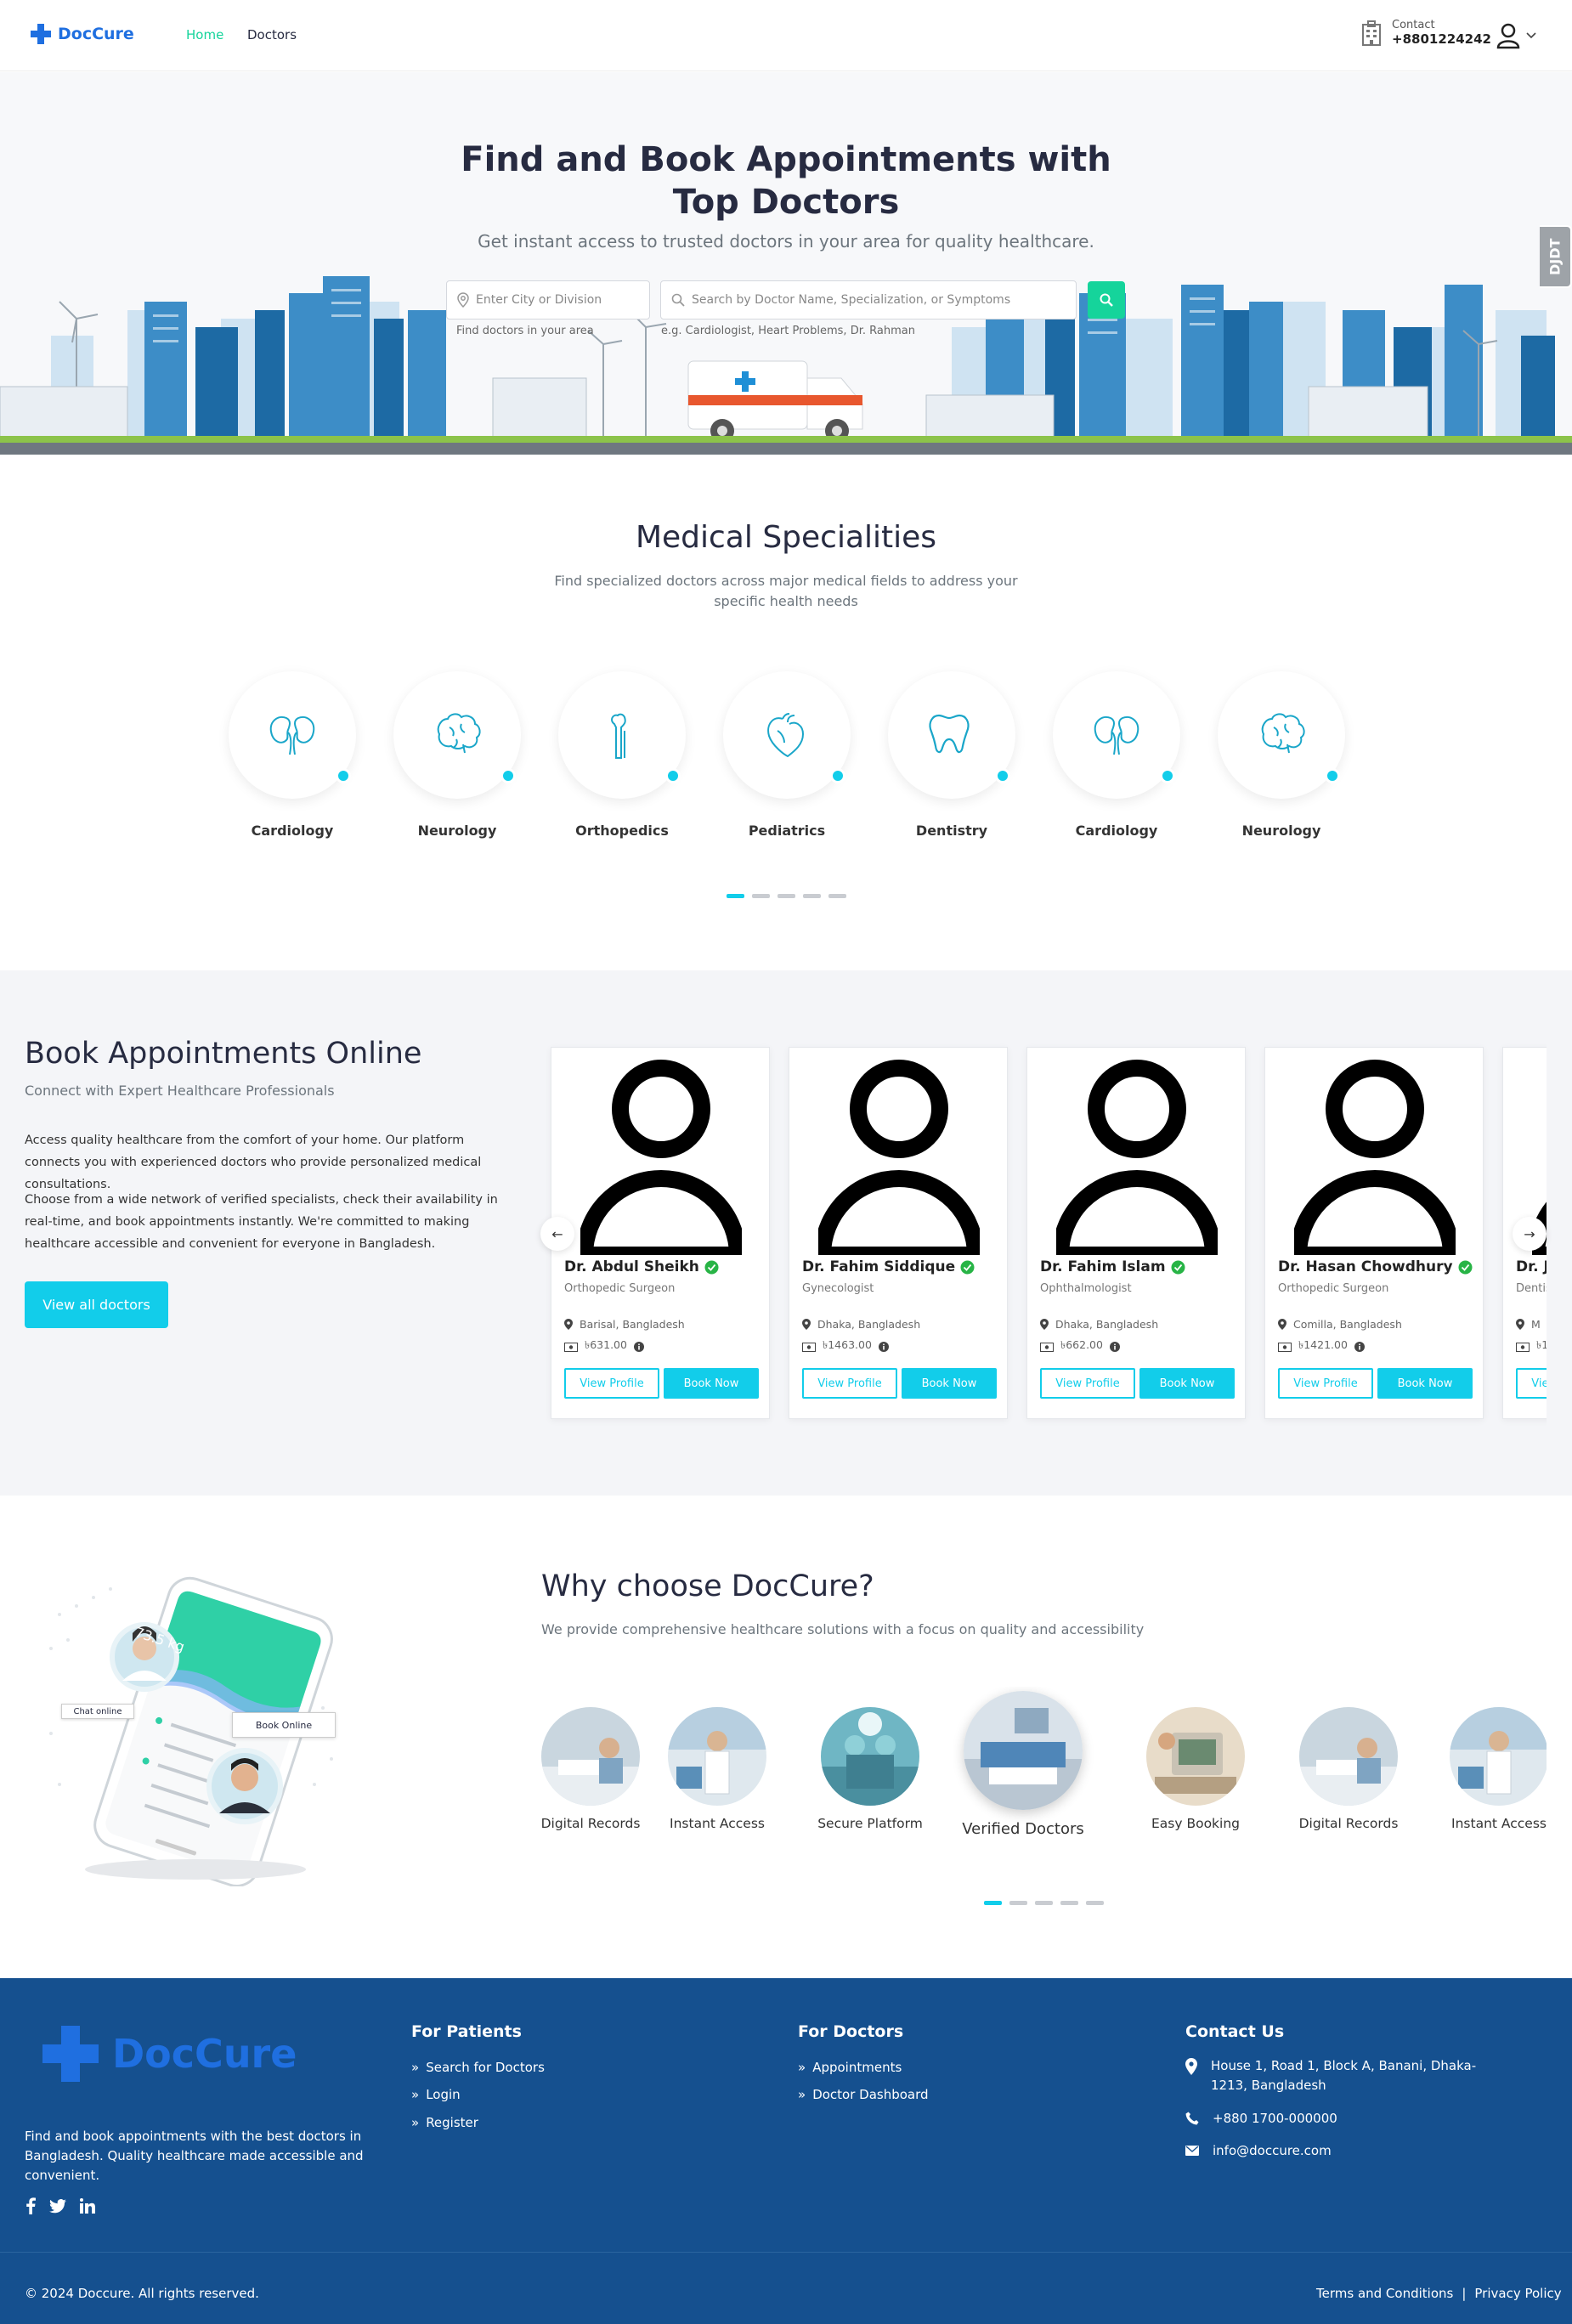  I want to click on verified-check-icon, so click(967, 1267).